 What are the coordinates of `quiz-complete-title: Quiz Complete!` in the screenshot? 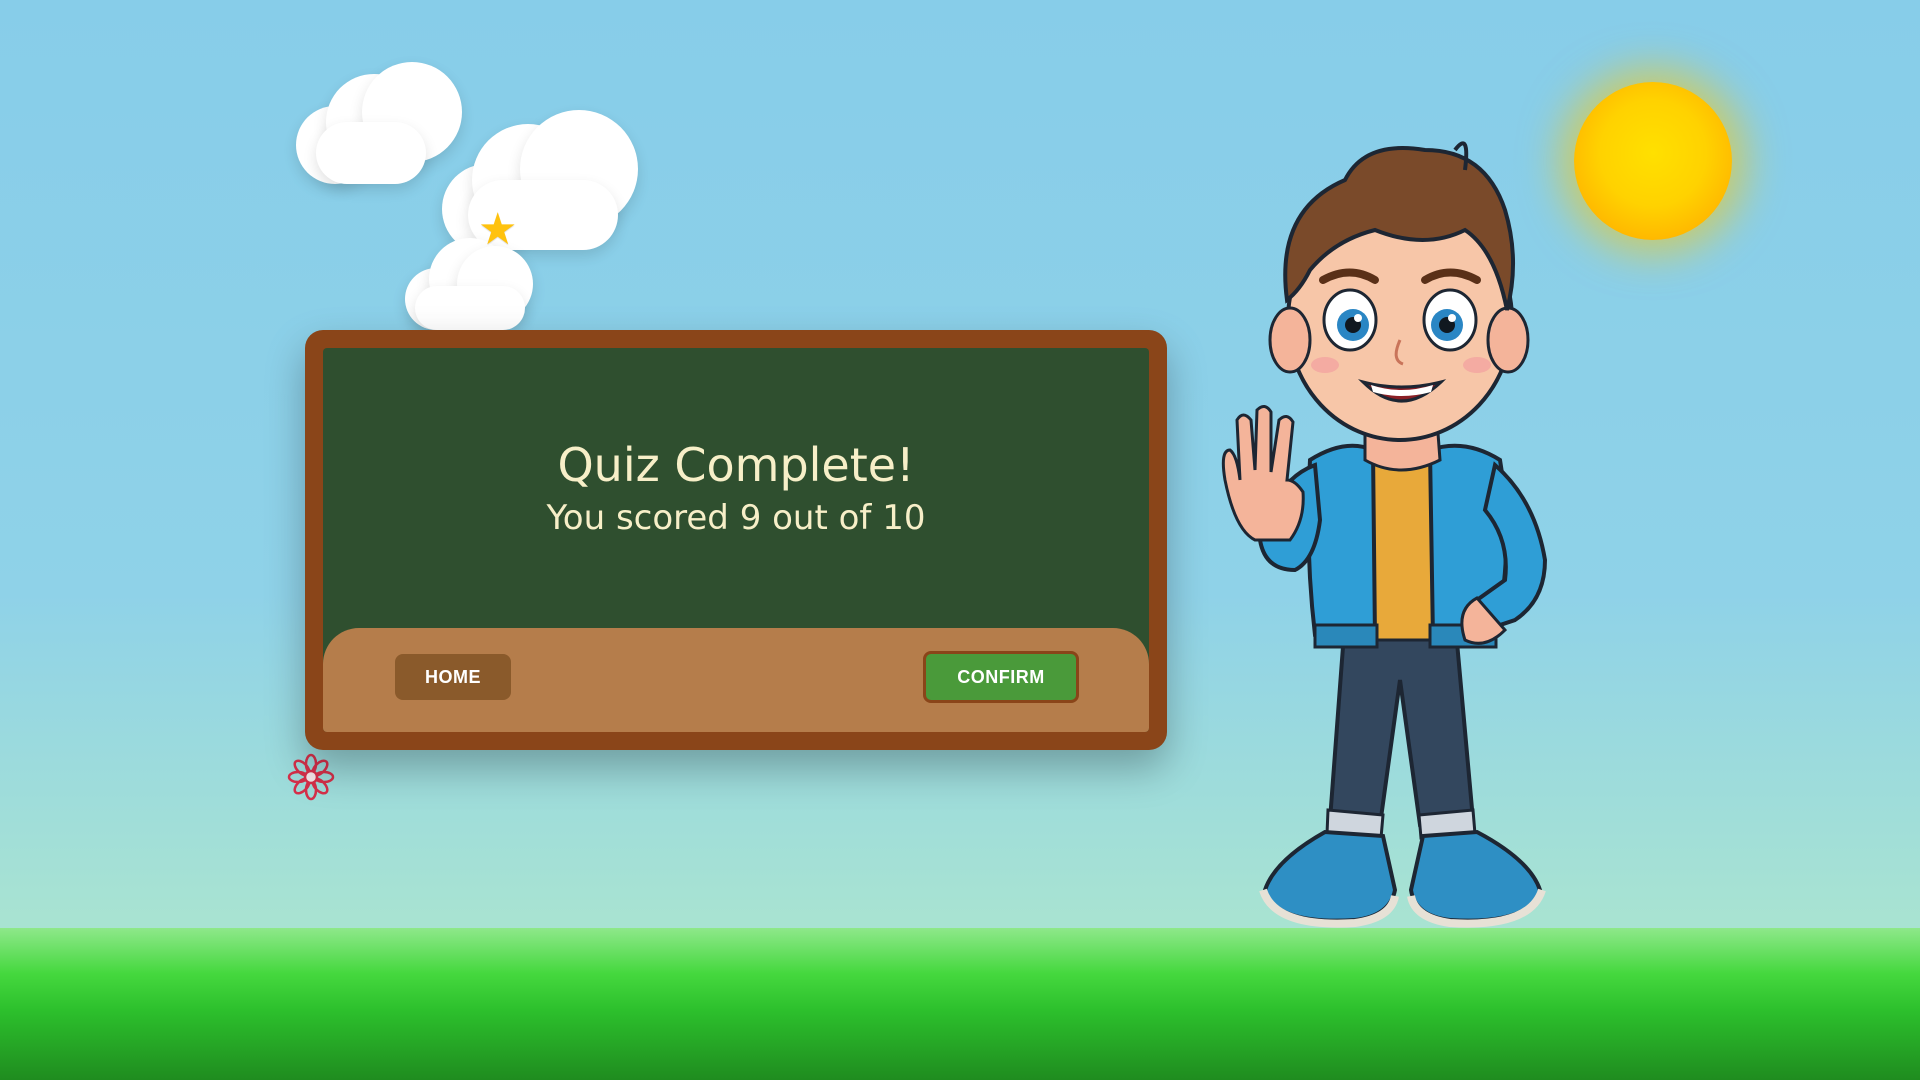 It's located at (736, 465).